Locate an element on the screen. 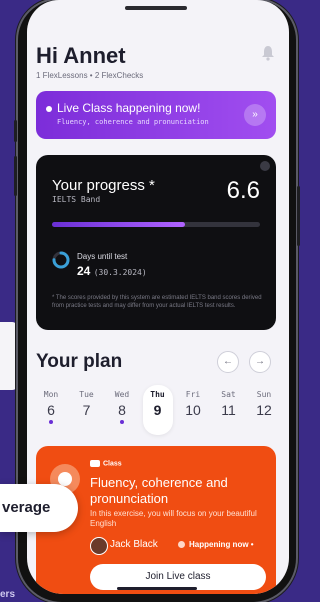 The image size is (320, 602). day-name: Mon is located at coordinates (51, 394).